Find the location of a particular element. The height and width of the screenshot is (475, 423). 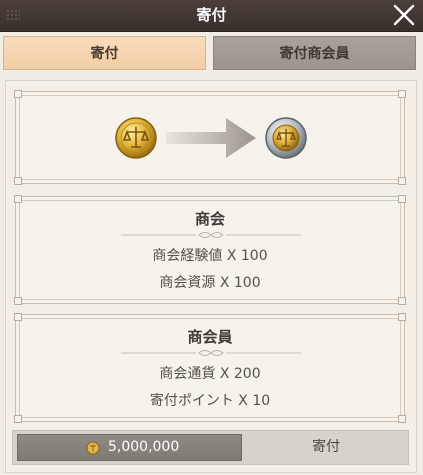

close-button is located at coordinates (404, 15).